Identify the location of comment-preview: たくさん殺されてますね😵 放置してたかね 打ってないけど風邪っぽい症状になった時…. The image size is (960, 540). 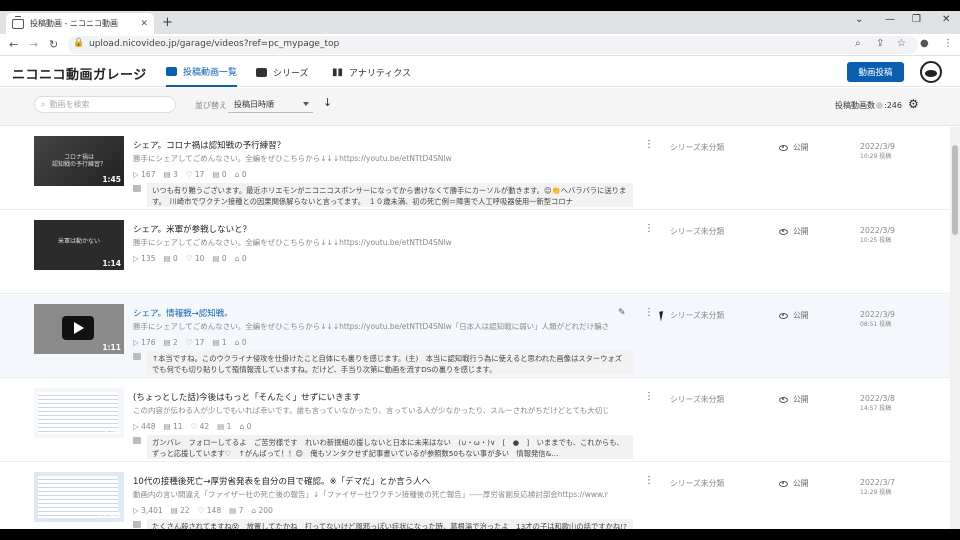
(383, 524).